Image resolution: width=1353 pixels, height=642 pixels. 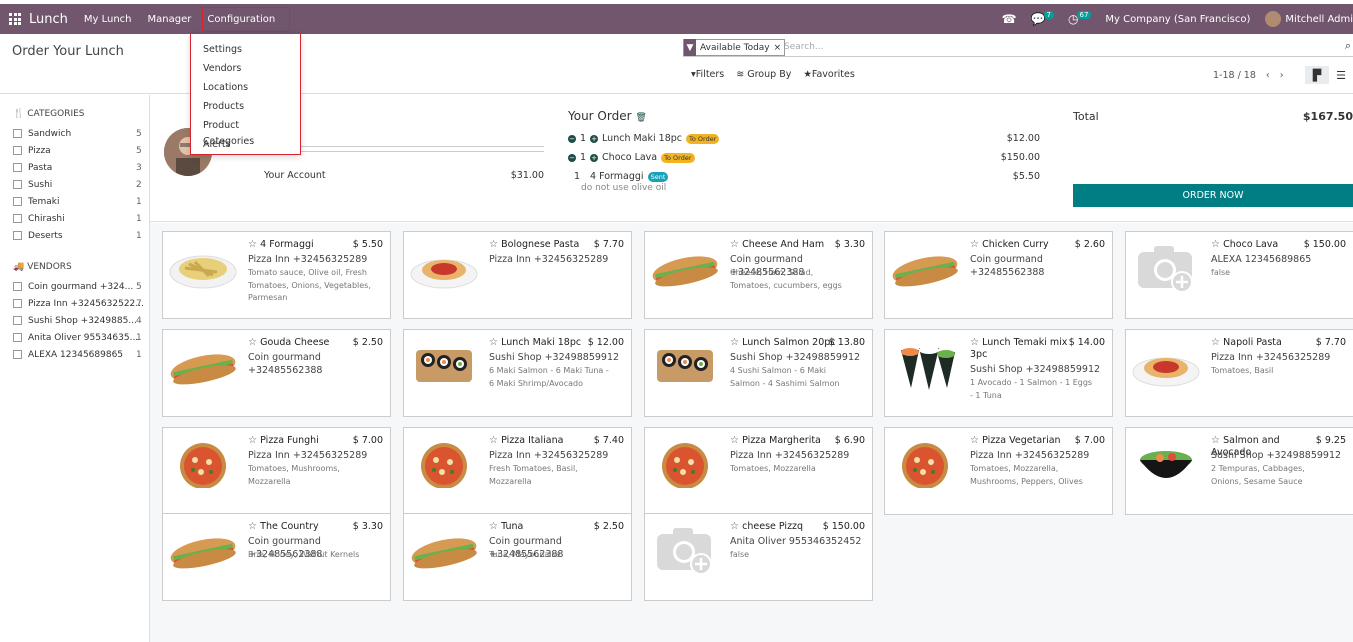 What do you see at coordinates (1018, 48) in the screenshot?
I see `search-bar: ▼ Available Today × Search... ⌕` at bounding box center [1018, 48].